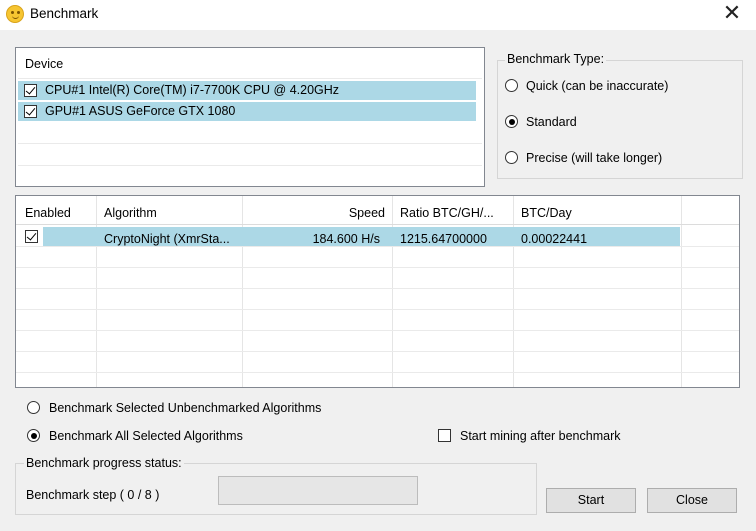 Image resolution: width=756 pixels, height=531 pixels. I want to click on title-bar: Benchmark ✕, so click(378, 15).